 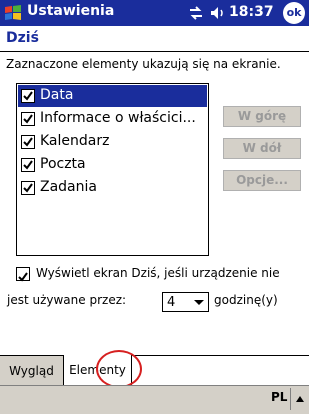 I want to click on ok-button: ok, so click(x=294, y=13).